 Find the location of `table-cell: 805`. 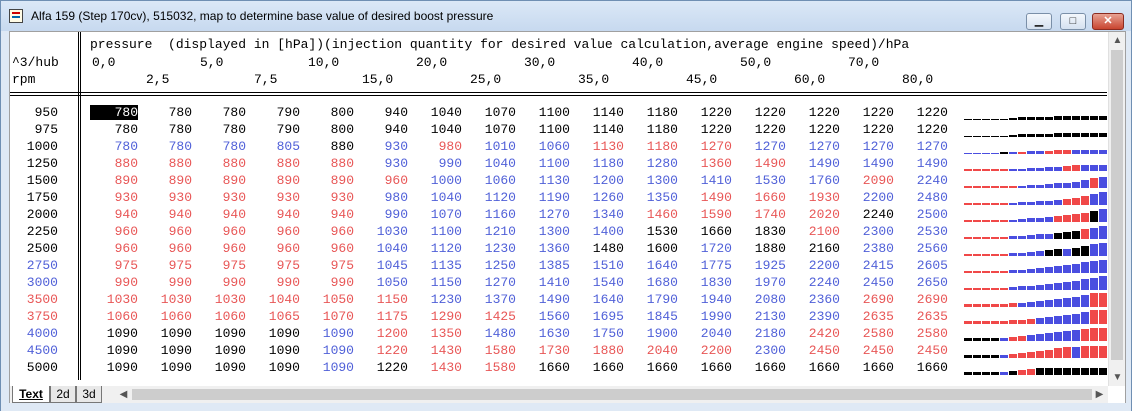

table-cell: 805 is located at coordinates (276, 146).